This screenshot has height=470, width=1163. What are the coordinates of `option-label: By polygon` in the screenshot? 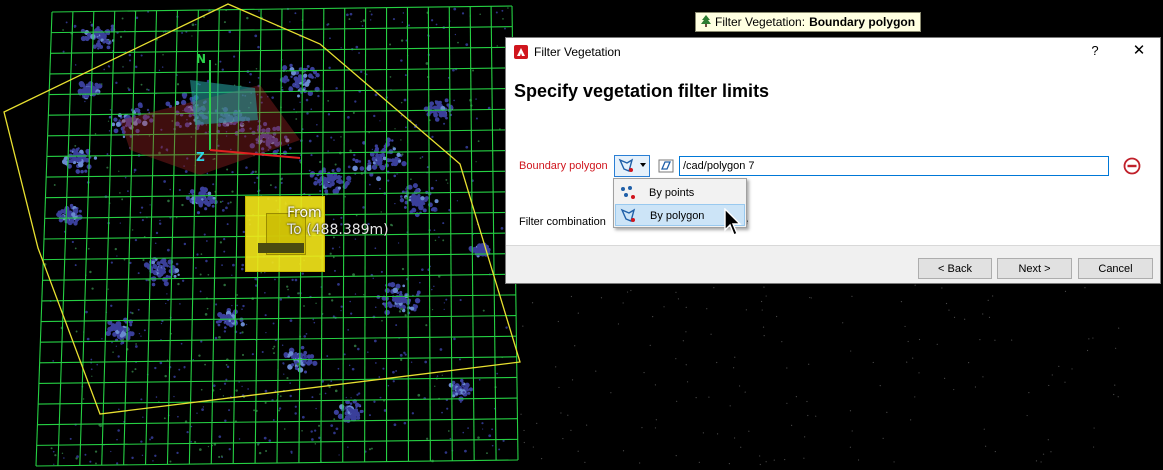 It's located at (677, 216).